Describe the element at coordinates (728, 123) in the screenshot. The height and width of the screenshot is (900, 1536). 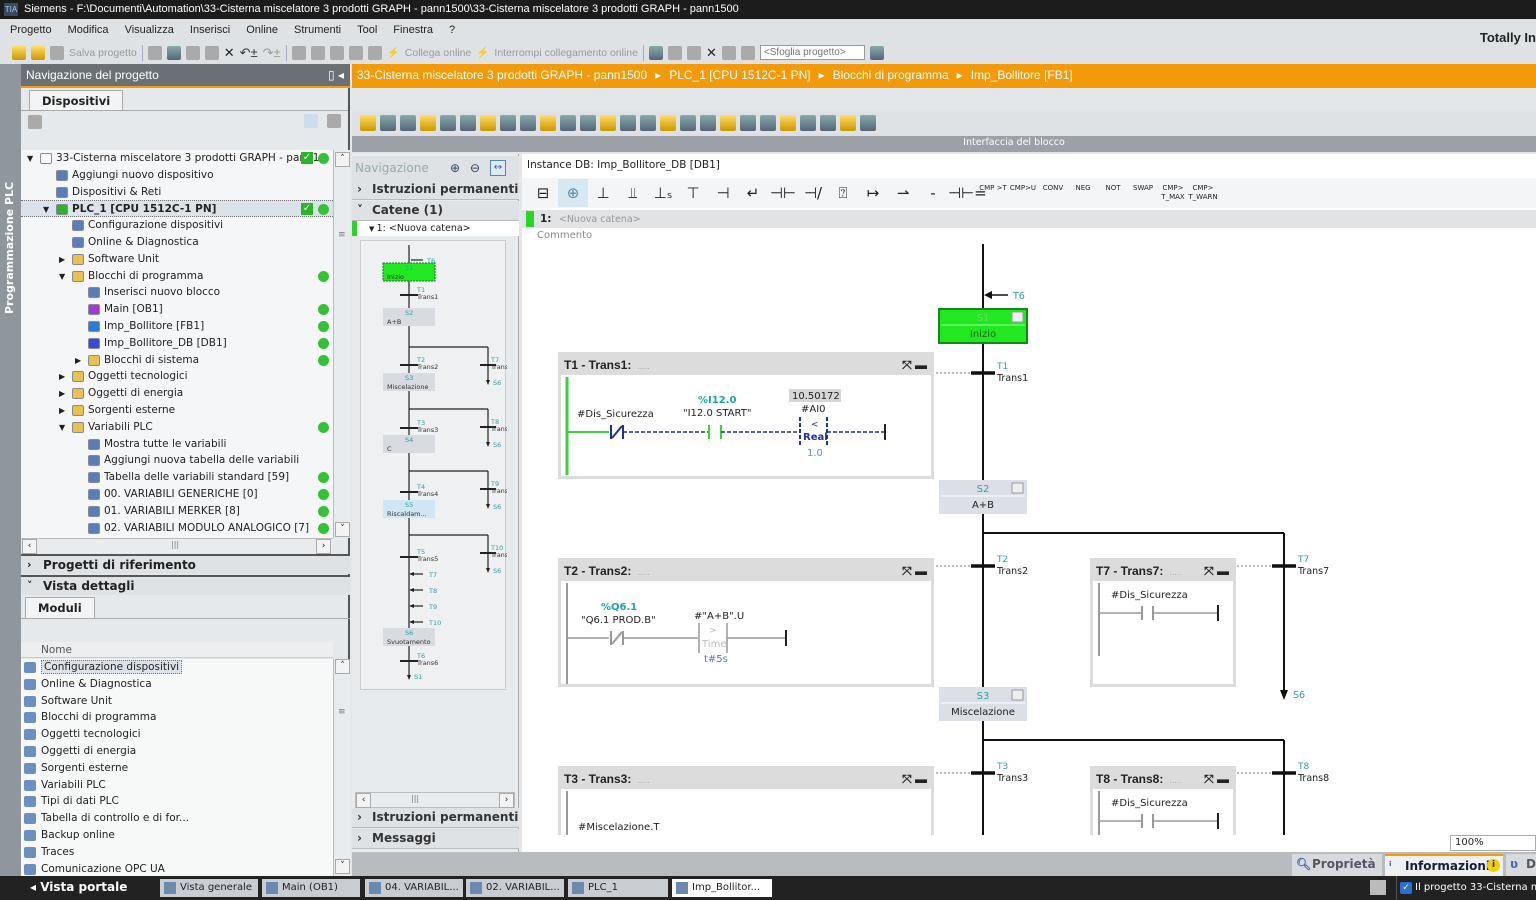
I see `favorites-b-icon` at that location.